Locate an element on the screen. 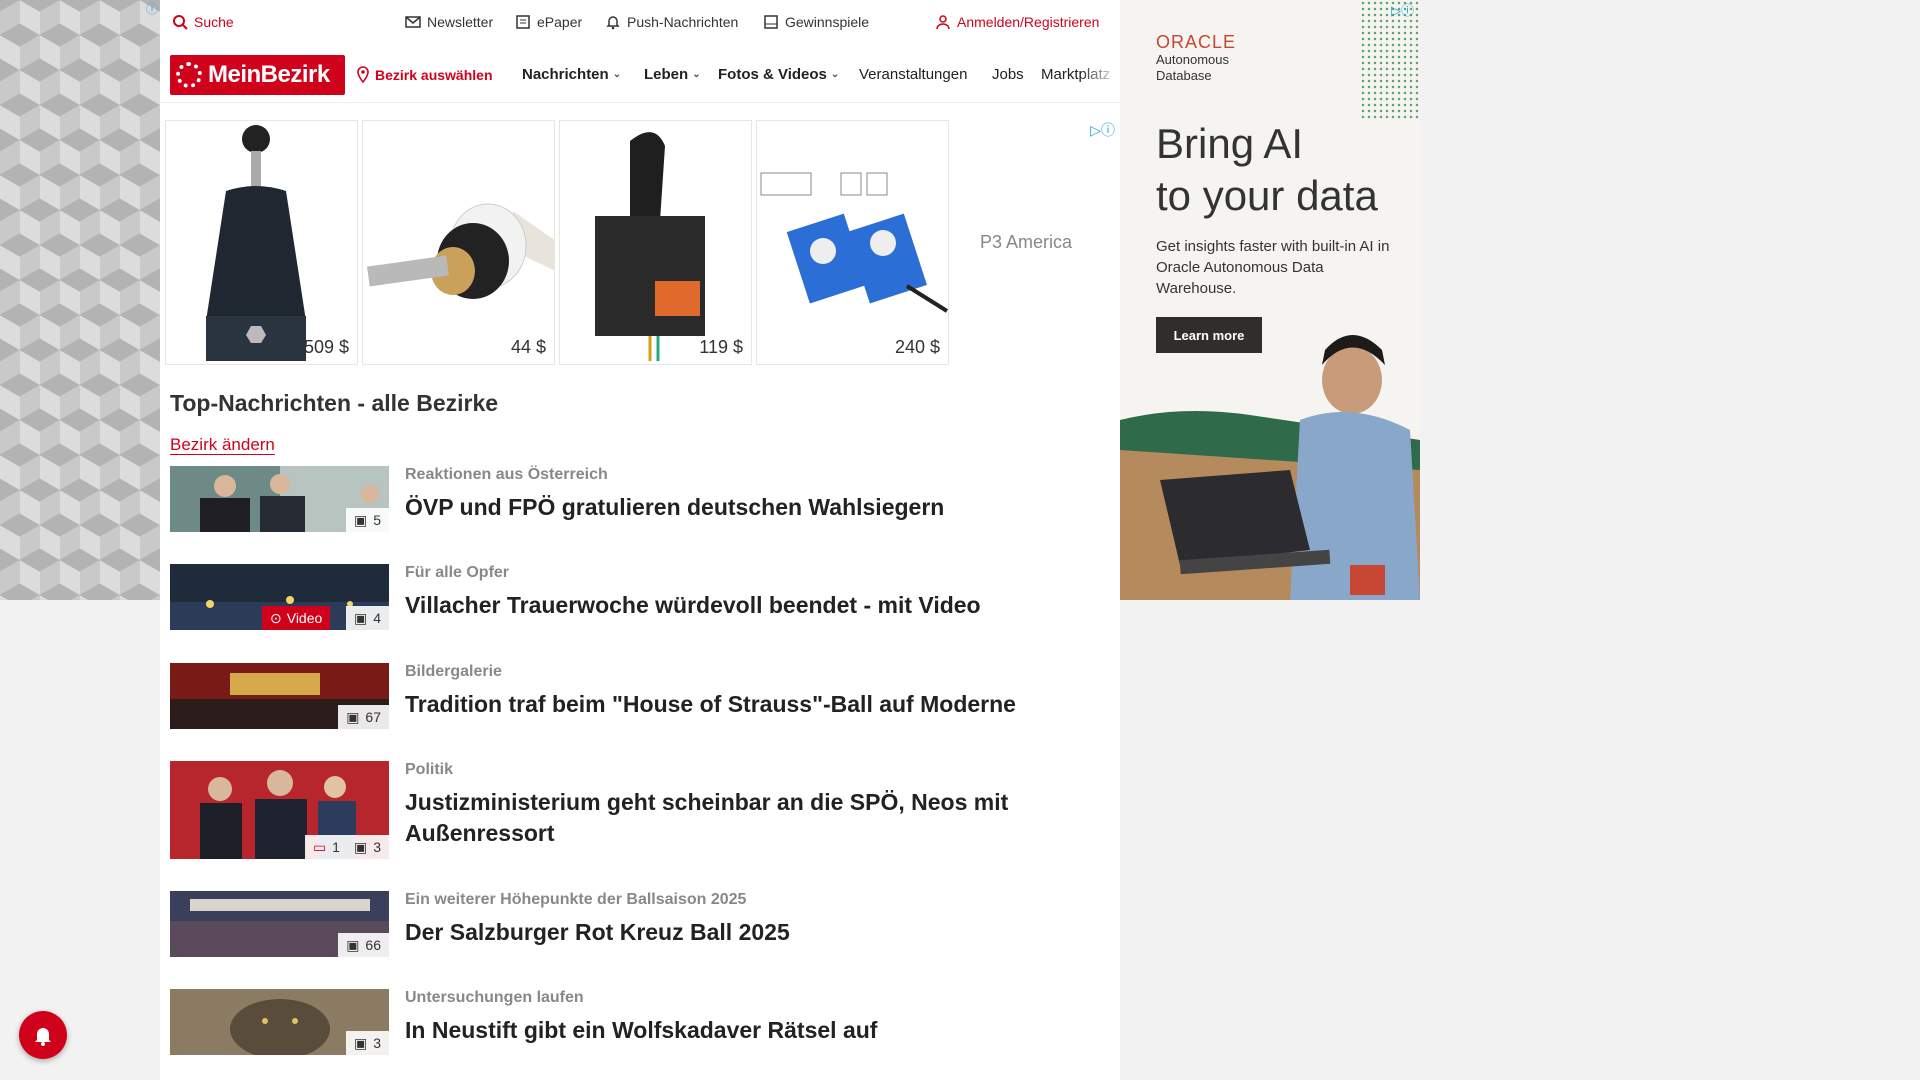  push-link: Push-Nachrichten is located at coordinates (671, 22).